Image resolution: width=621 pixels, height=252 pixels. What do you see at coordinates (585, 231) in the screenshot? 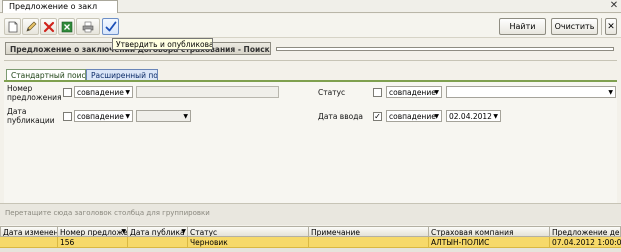
I see `column-header-proposal-valid: Предложение действ` at bounding box center [585, 231].